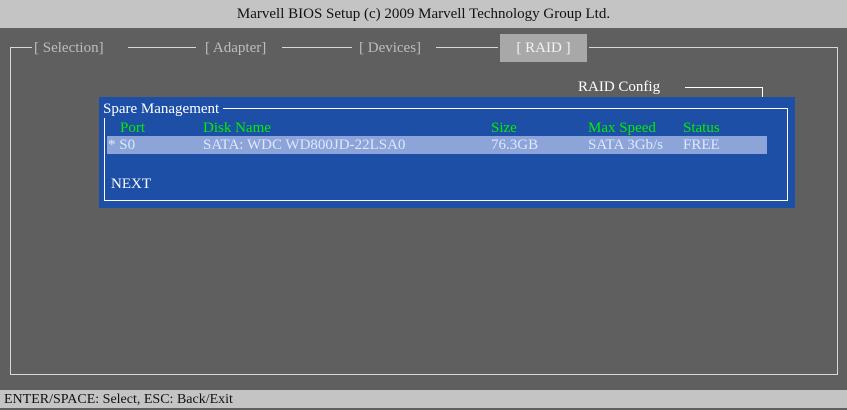 The image size is (847, 410). I want to click on status-bar: ENTER/SPACE: Select, ESC: Back/Exit, so click(423, 399).